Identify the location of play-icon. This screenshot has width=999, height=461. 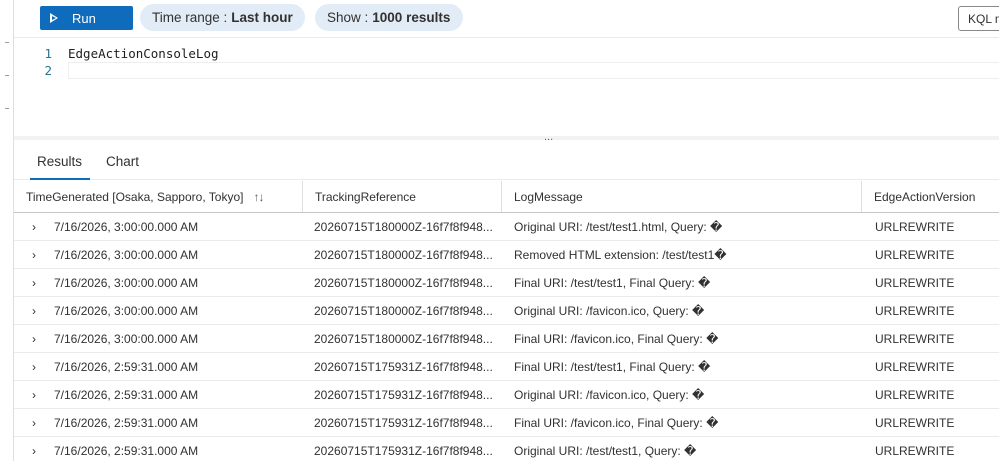
(54, 18).